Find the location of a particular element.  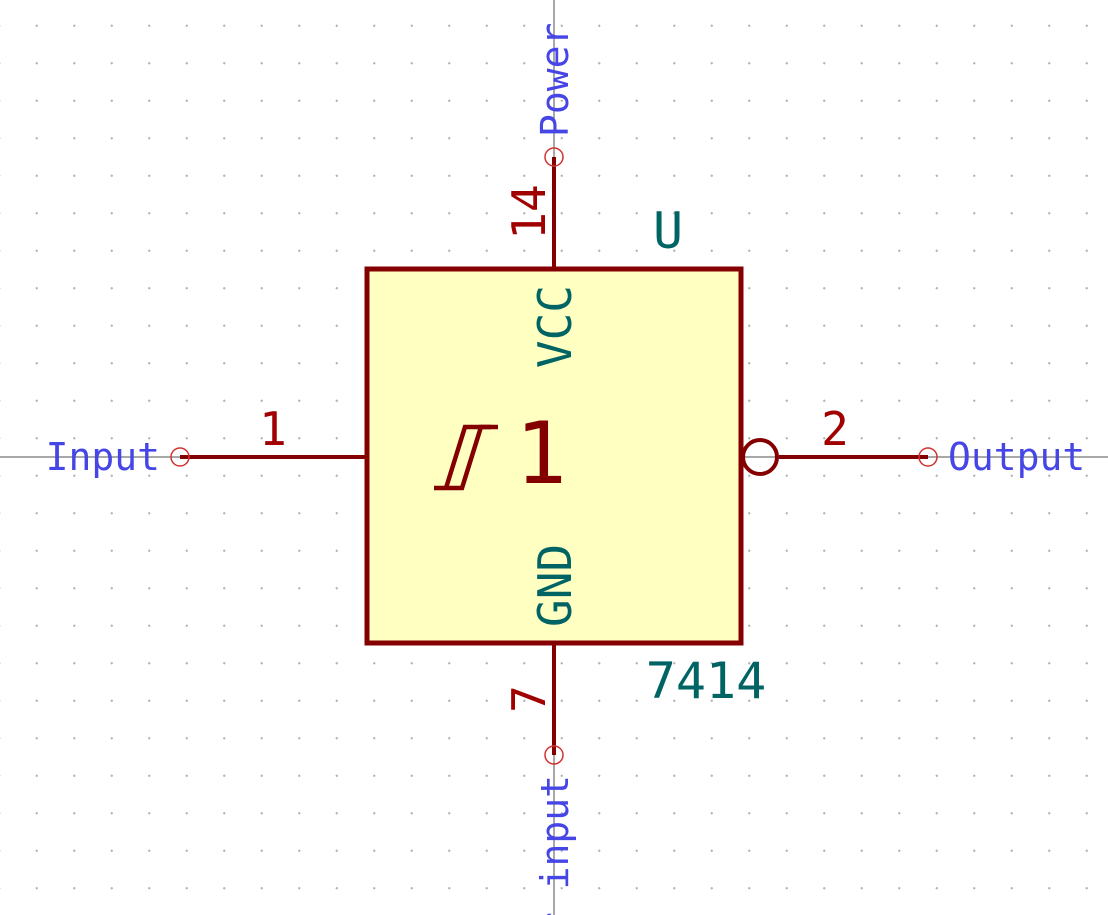

unit-label: 1 is located at coordinates (541, 454).